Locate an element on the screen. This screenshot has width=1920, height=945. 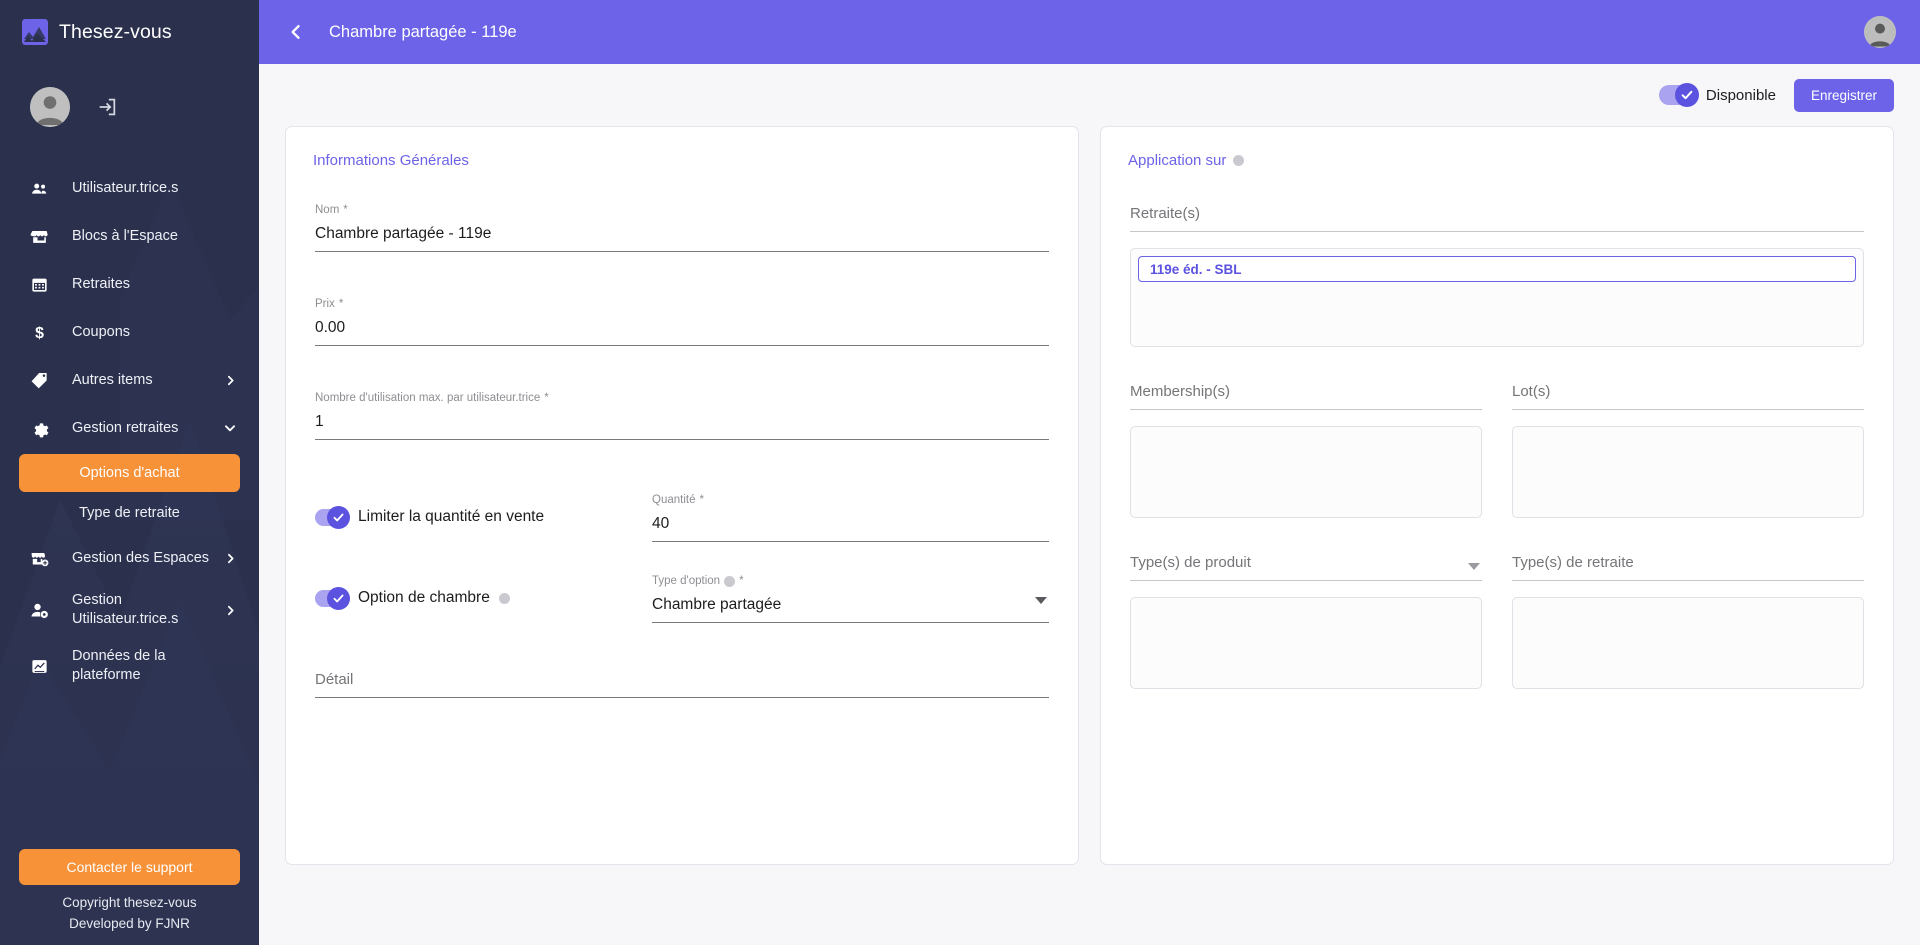
field-retraites: Retraite(s) is located at coordinates (1497, 216).